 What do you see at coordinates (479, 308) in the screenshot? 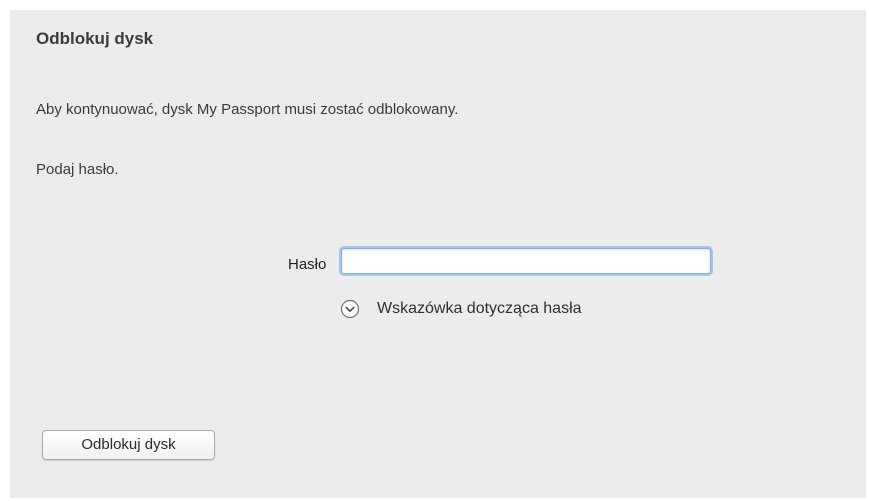
I see `password-hint-label: Wskazówka dotycząca hasła` at bounding box center [479, 308].